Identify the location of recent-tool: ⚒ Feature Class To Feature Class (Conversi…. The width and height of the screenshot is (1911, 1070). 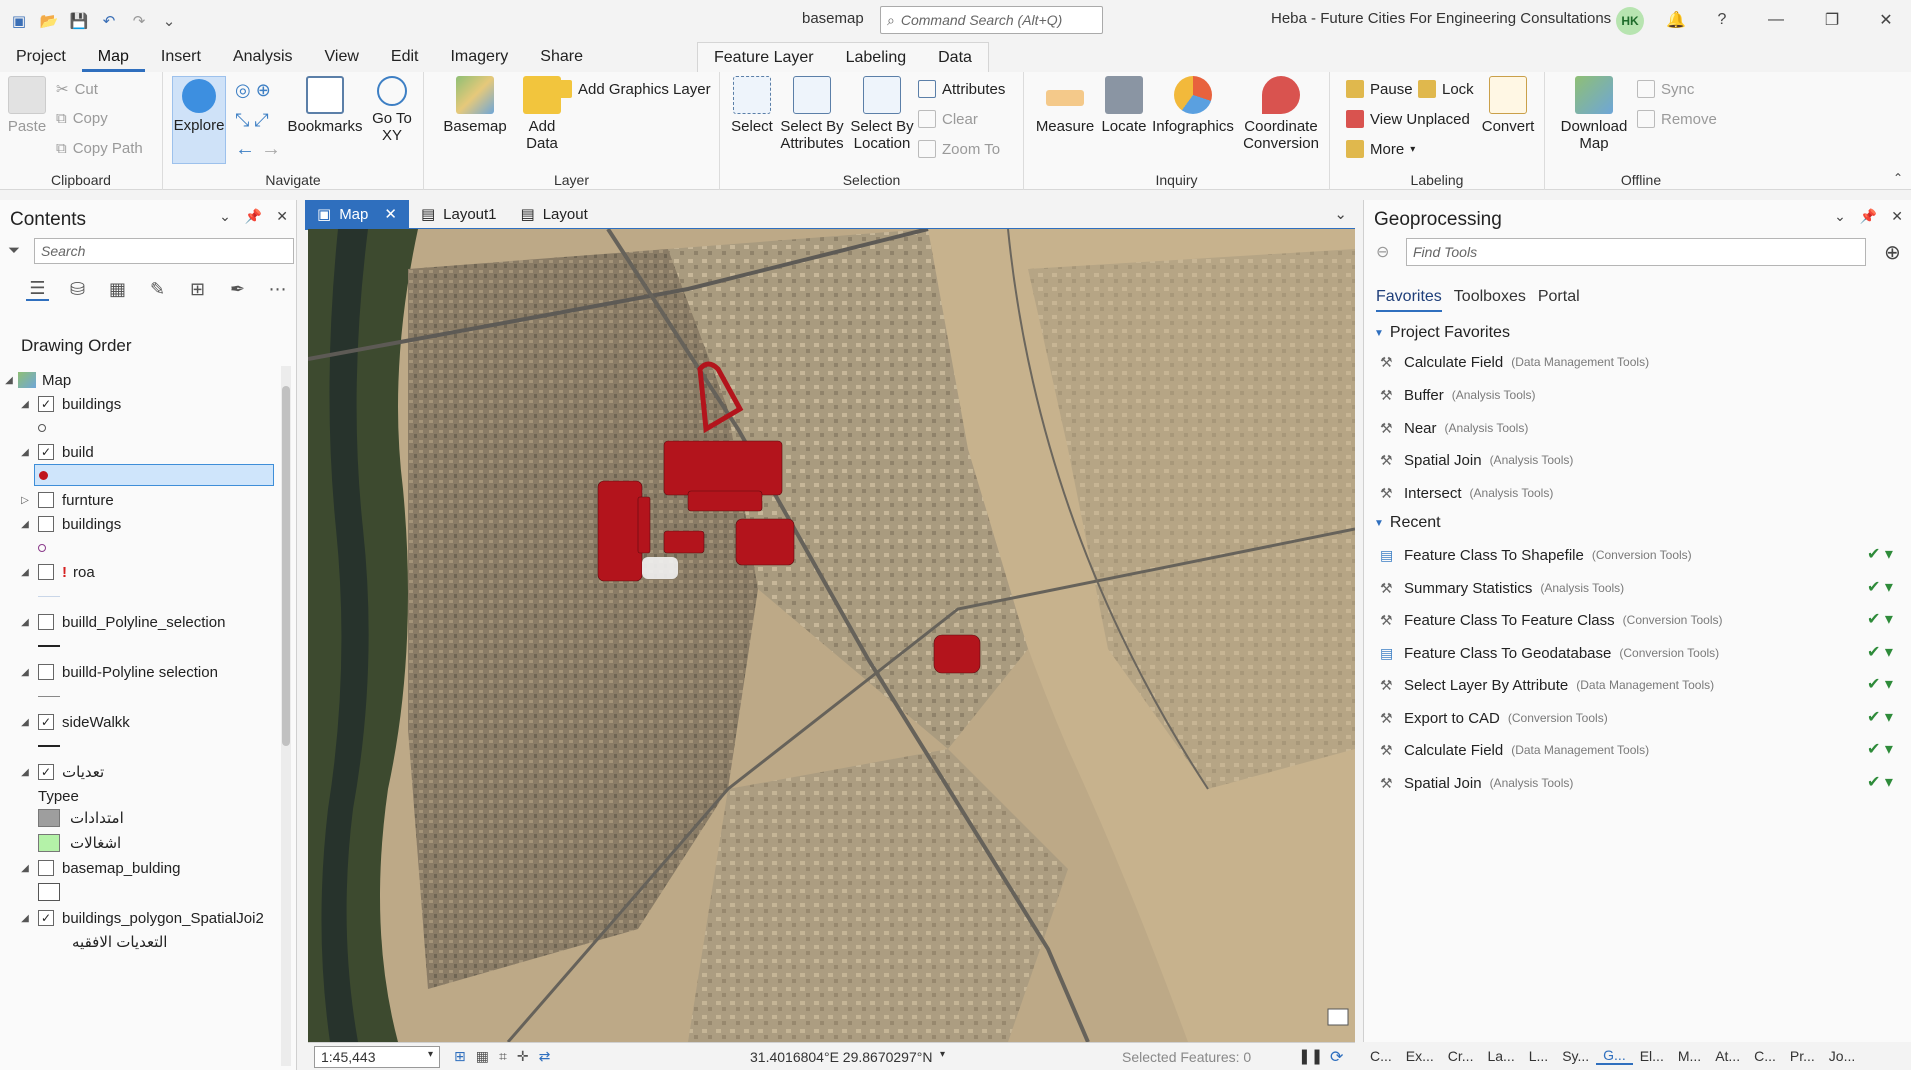
(1551, 620).